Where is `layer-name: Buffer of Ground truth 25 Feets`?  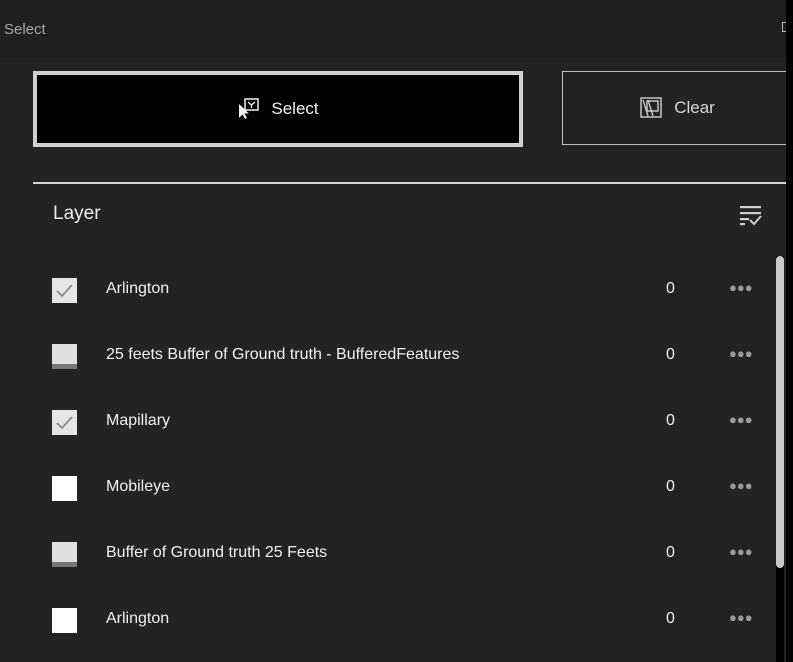
layer-name: Buffer of Ground truth 25 Feets is located at coordinates (217, 552).